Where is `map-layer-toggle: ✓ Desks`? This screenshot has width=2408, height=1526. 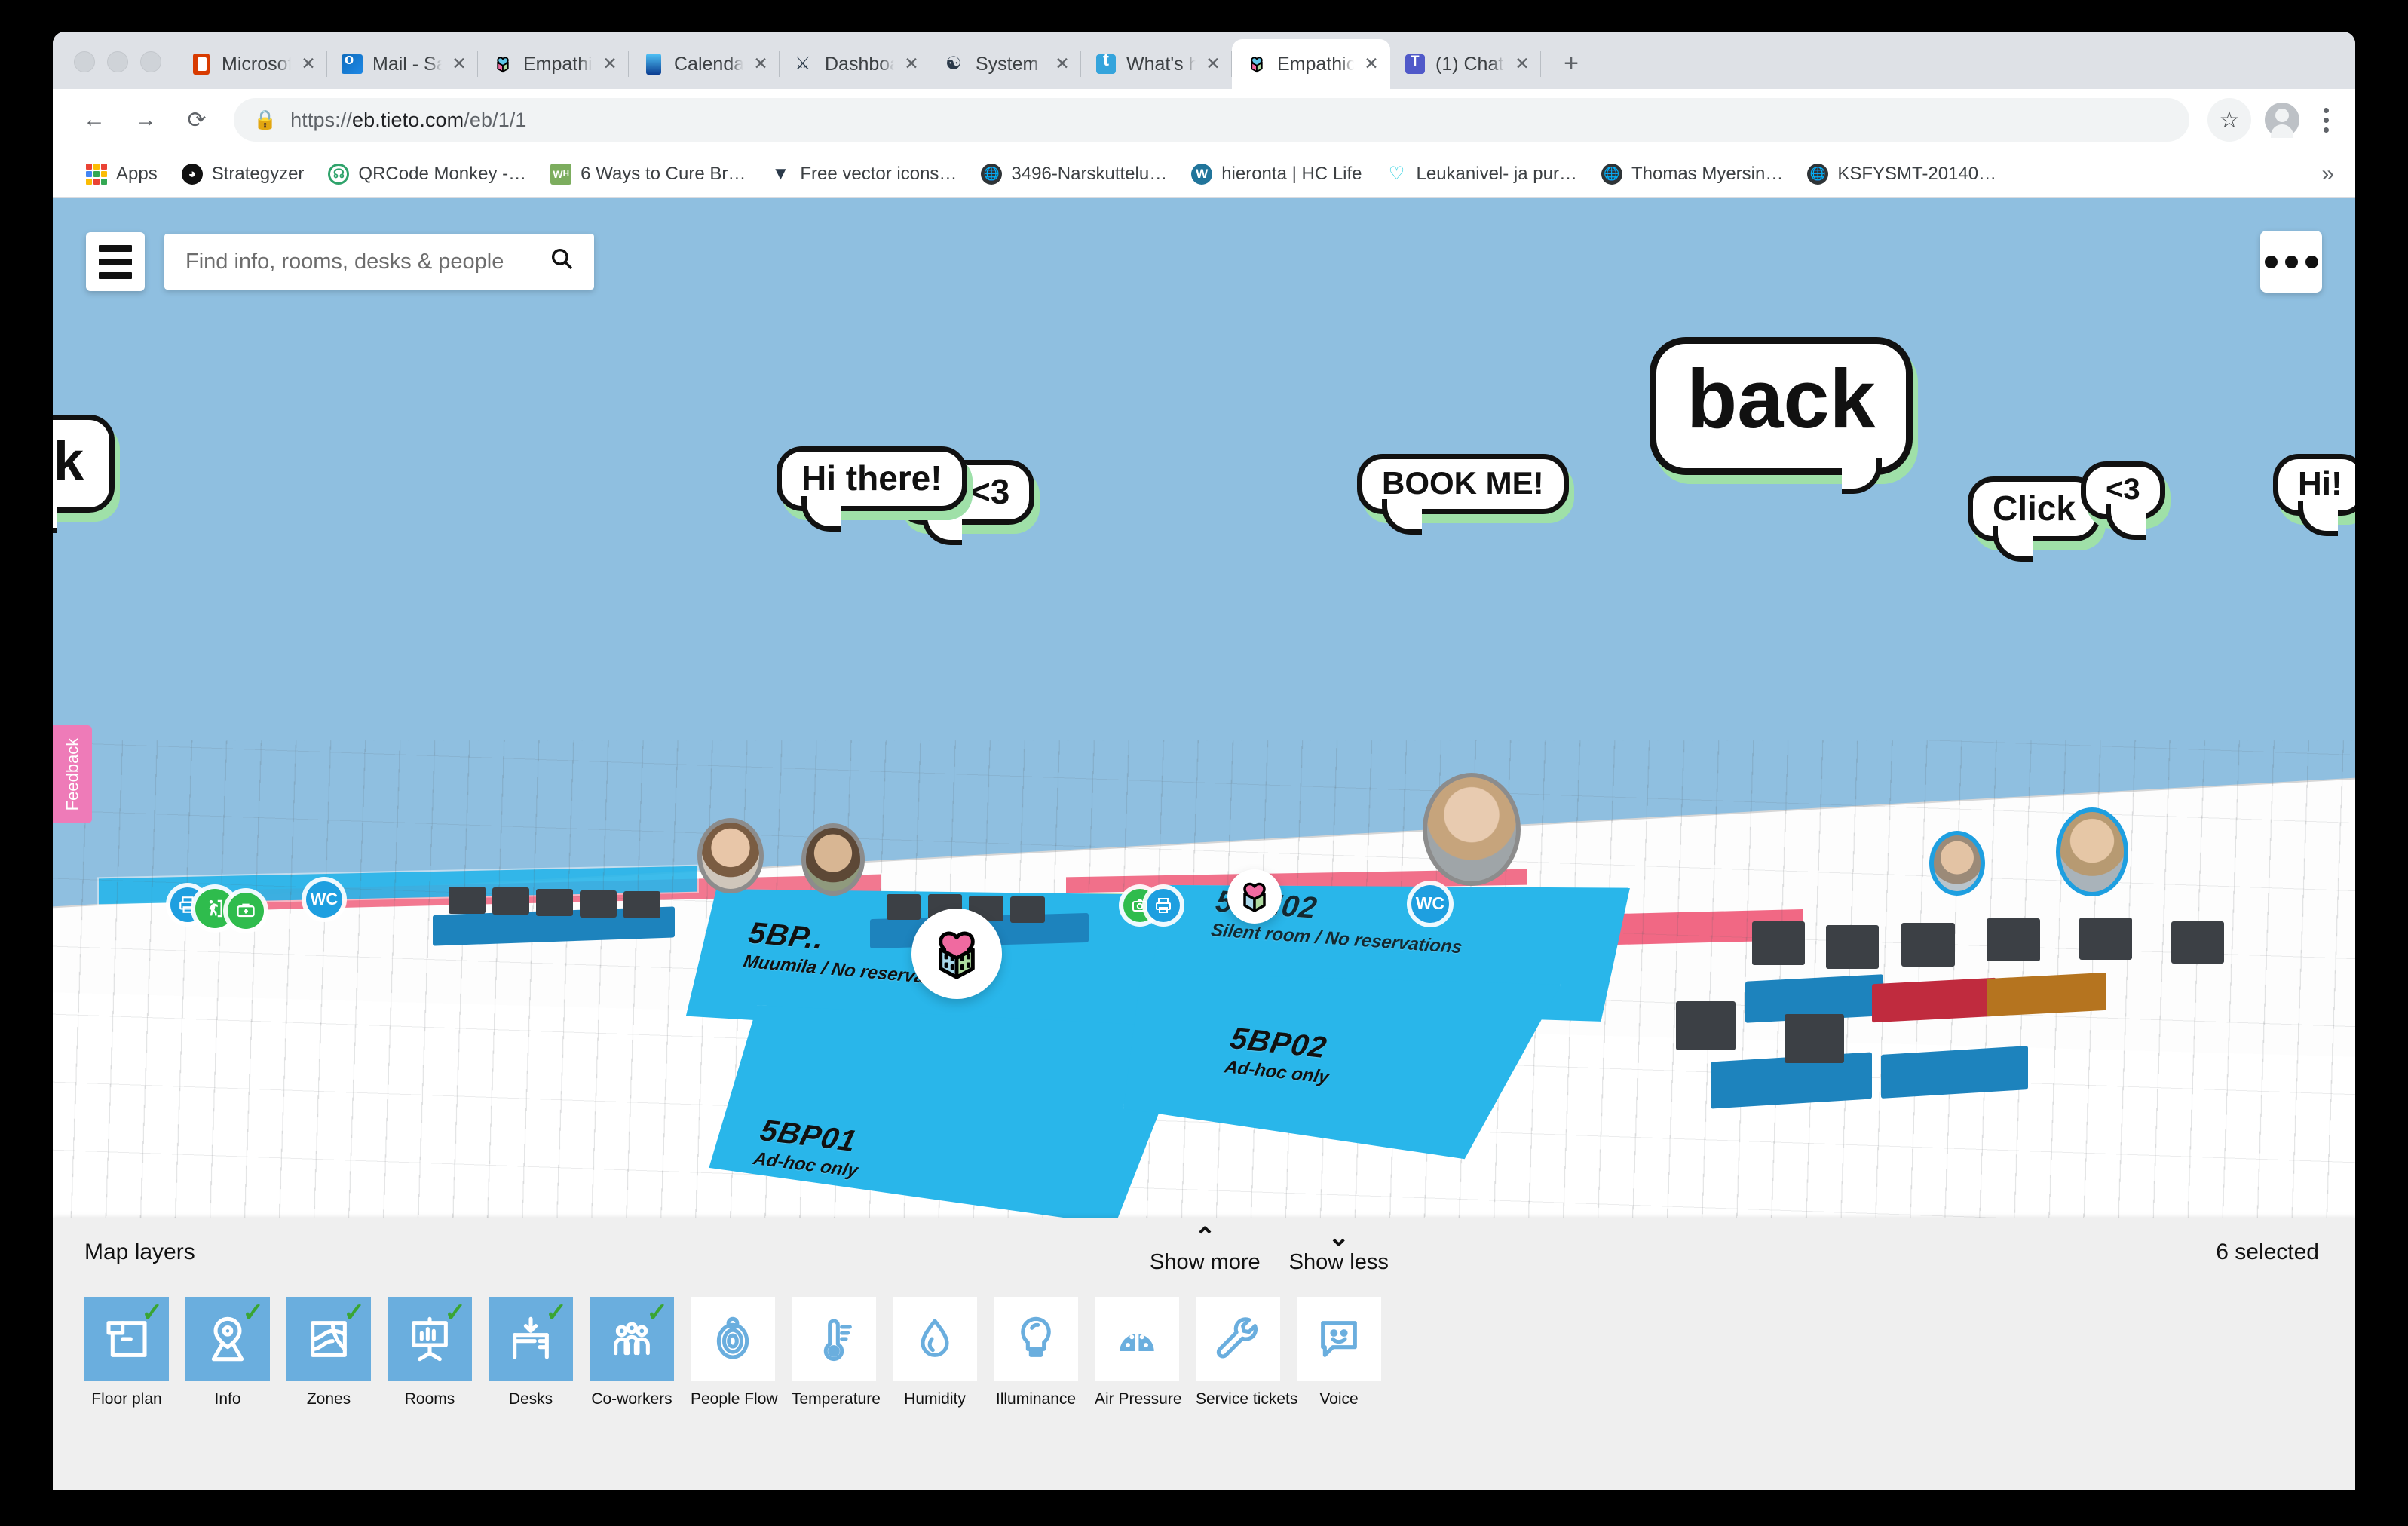
map-layer-toggle: ✓ Desks is located at coordinates (531, 1352).